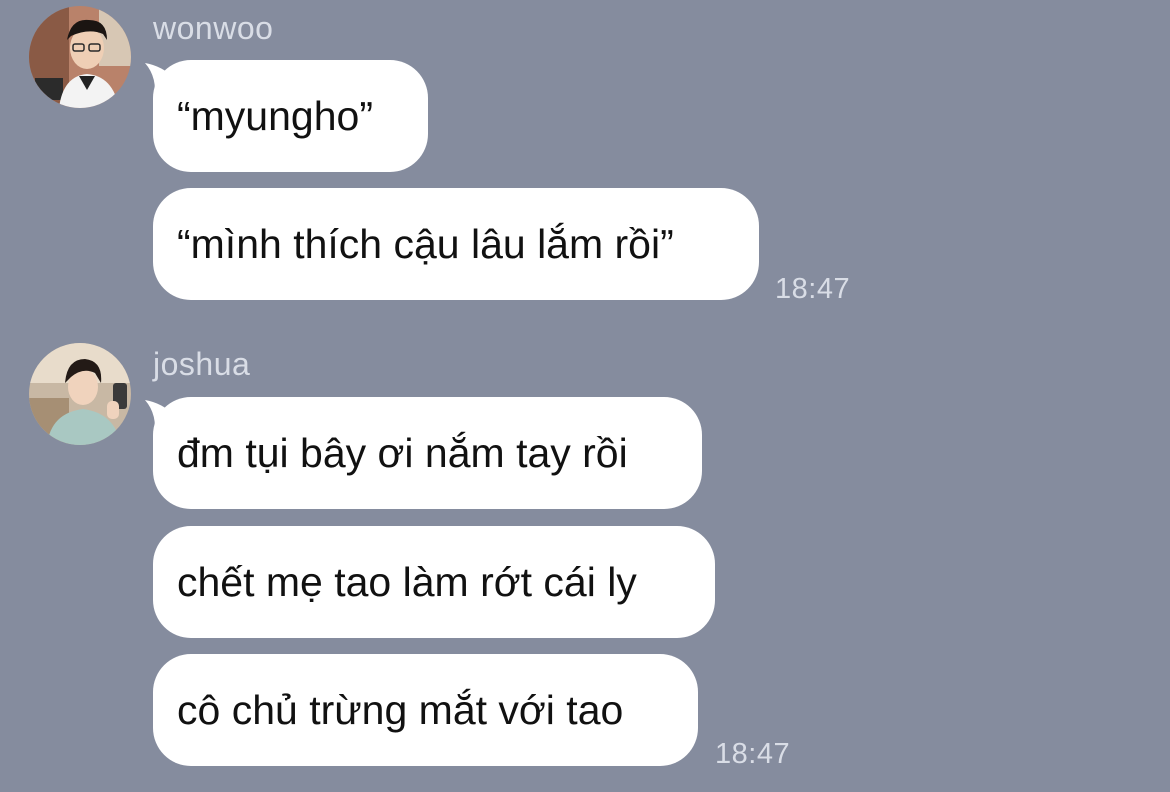 The width and height of the screenshot is (1170, 792). I want to click on sender-avatar-joshua, so click(80, 394).